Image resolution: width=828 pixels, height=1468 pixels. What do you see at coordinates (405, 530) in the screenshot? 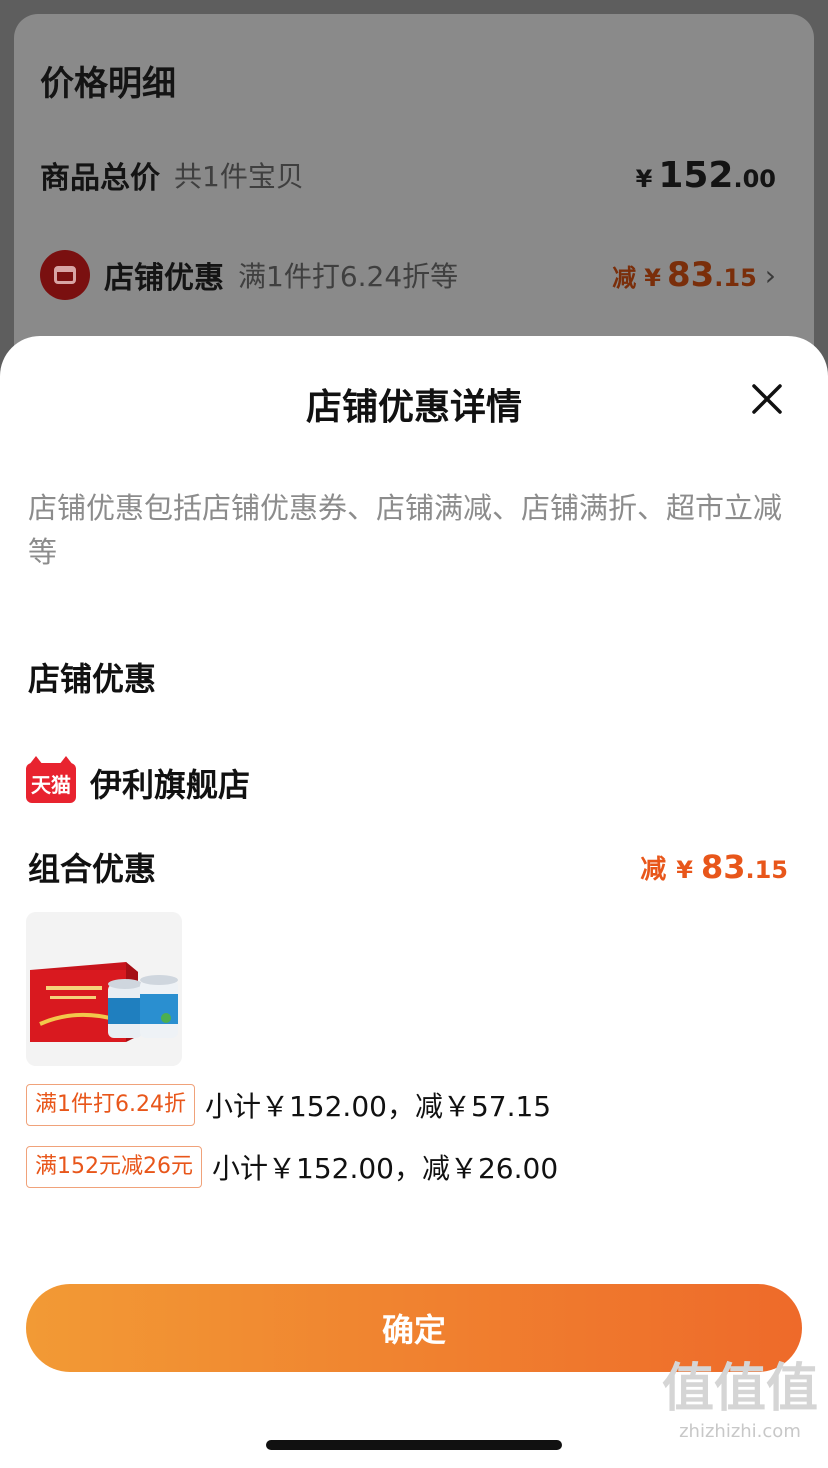
I see `discount-description: 店铺优惠包括店铺优惠券、店铺满减、店铺满折、超市立减等` at bounding box center [405, 530].